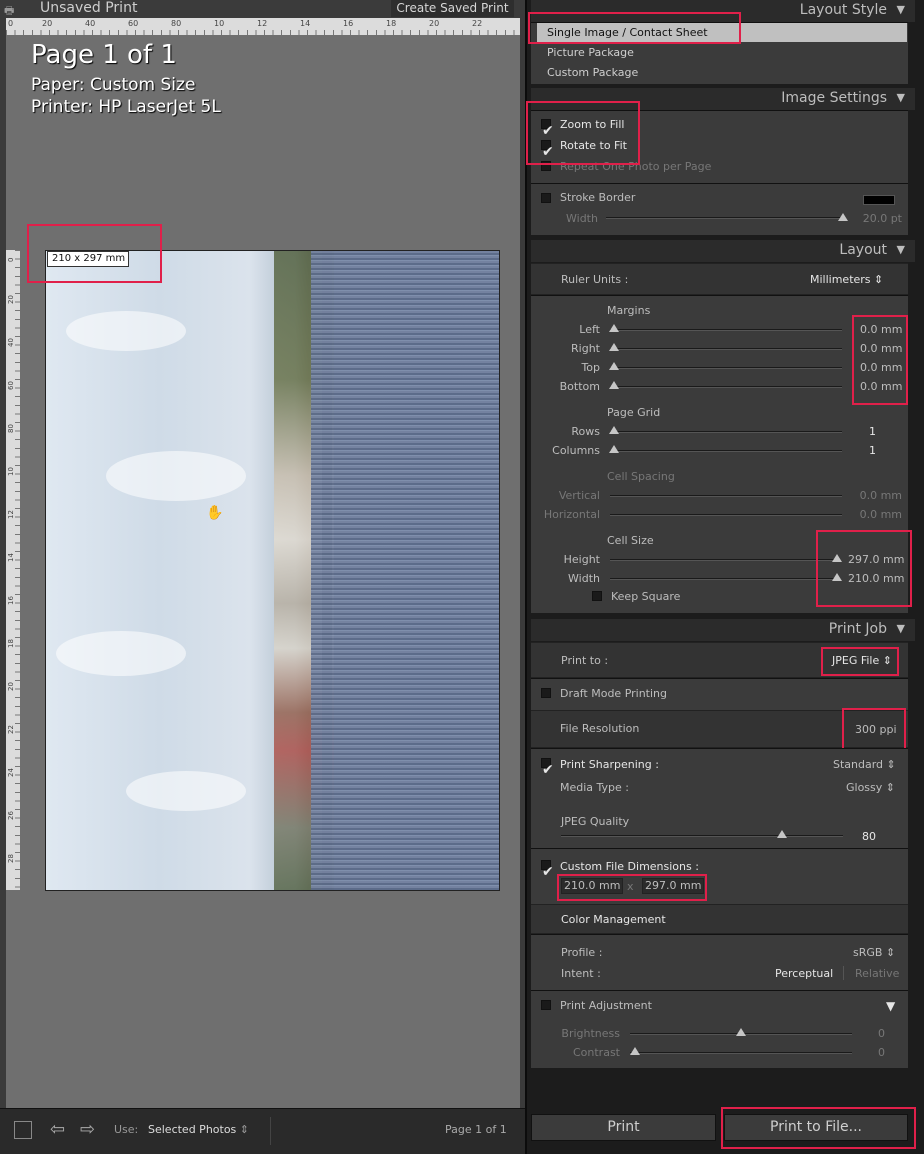  I want to click on margin-bottom-slider, so click(726, 387).